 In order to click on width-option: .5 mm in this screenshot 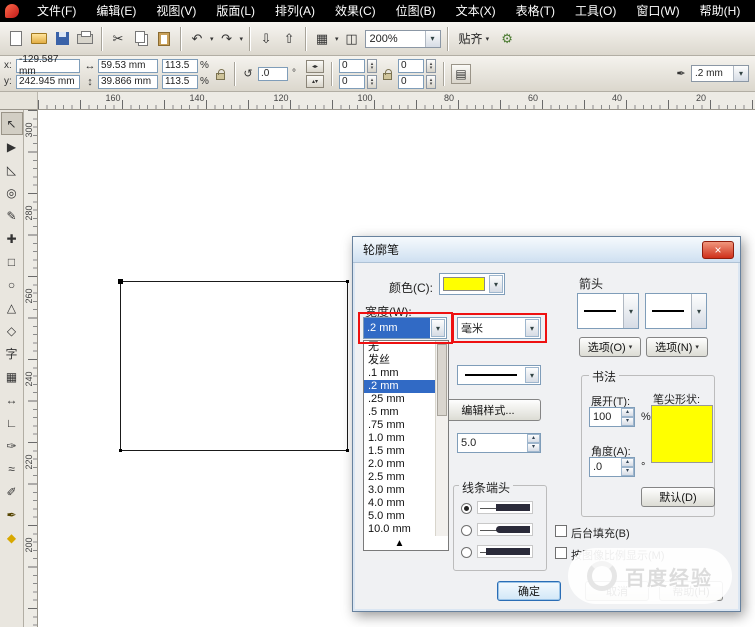, I will do `click(399, 412)`.